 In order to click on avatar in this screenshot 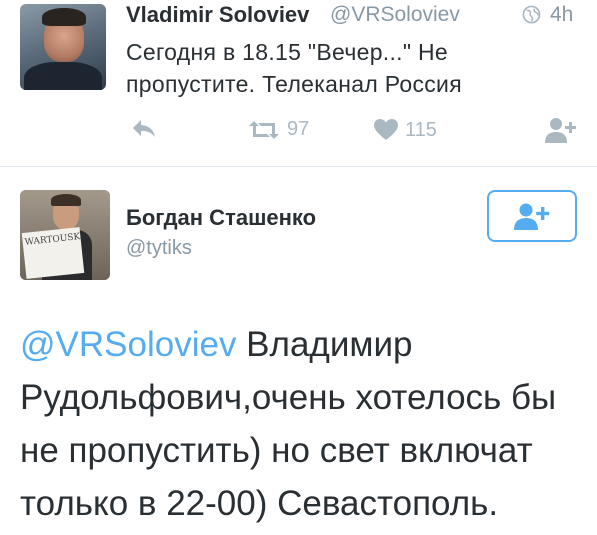, I will do `click(63, 47)`.